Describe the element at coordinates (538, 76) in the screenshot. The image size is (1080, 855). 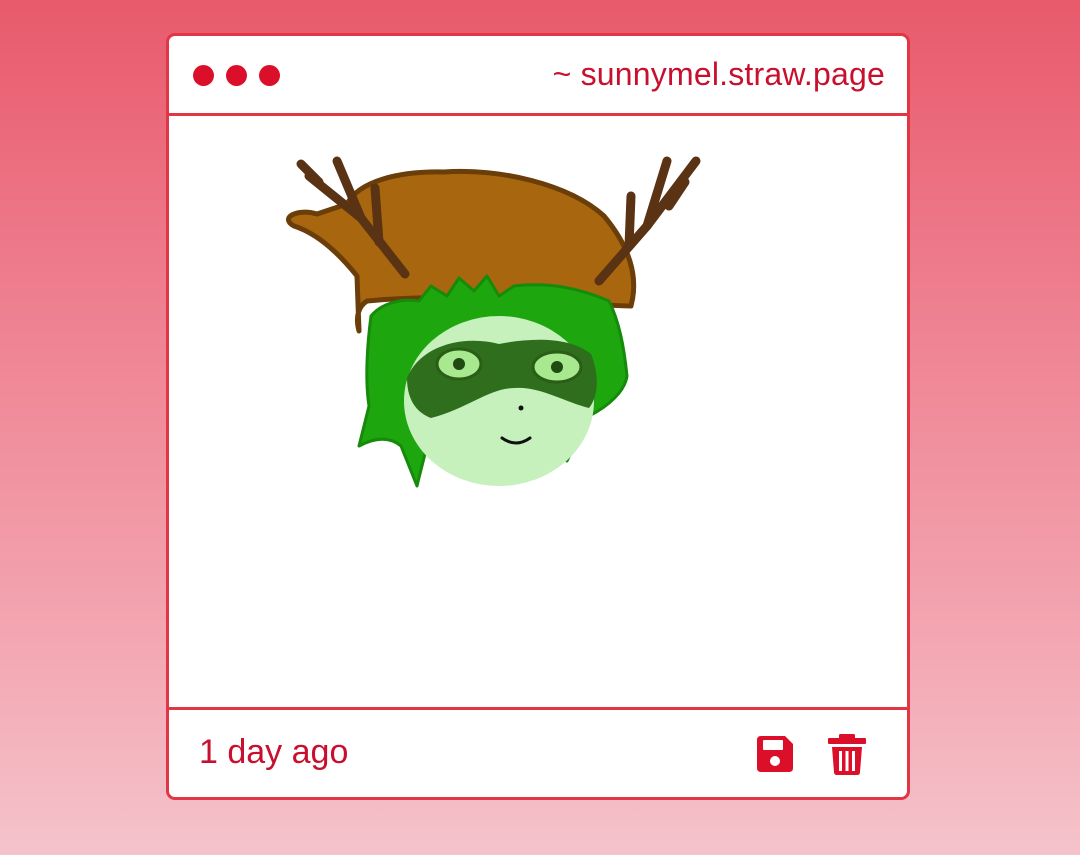
I see `title-bar: ~ sunnymel.straw.page` at that location.